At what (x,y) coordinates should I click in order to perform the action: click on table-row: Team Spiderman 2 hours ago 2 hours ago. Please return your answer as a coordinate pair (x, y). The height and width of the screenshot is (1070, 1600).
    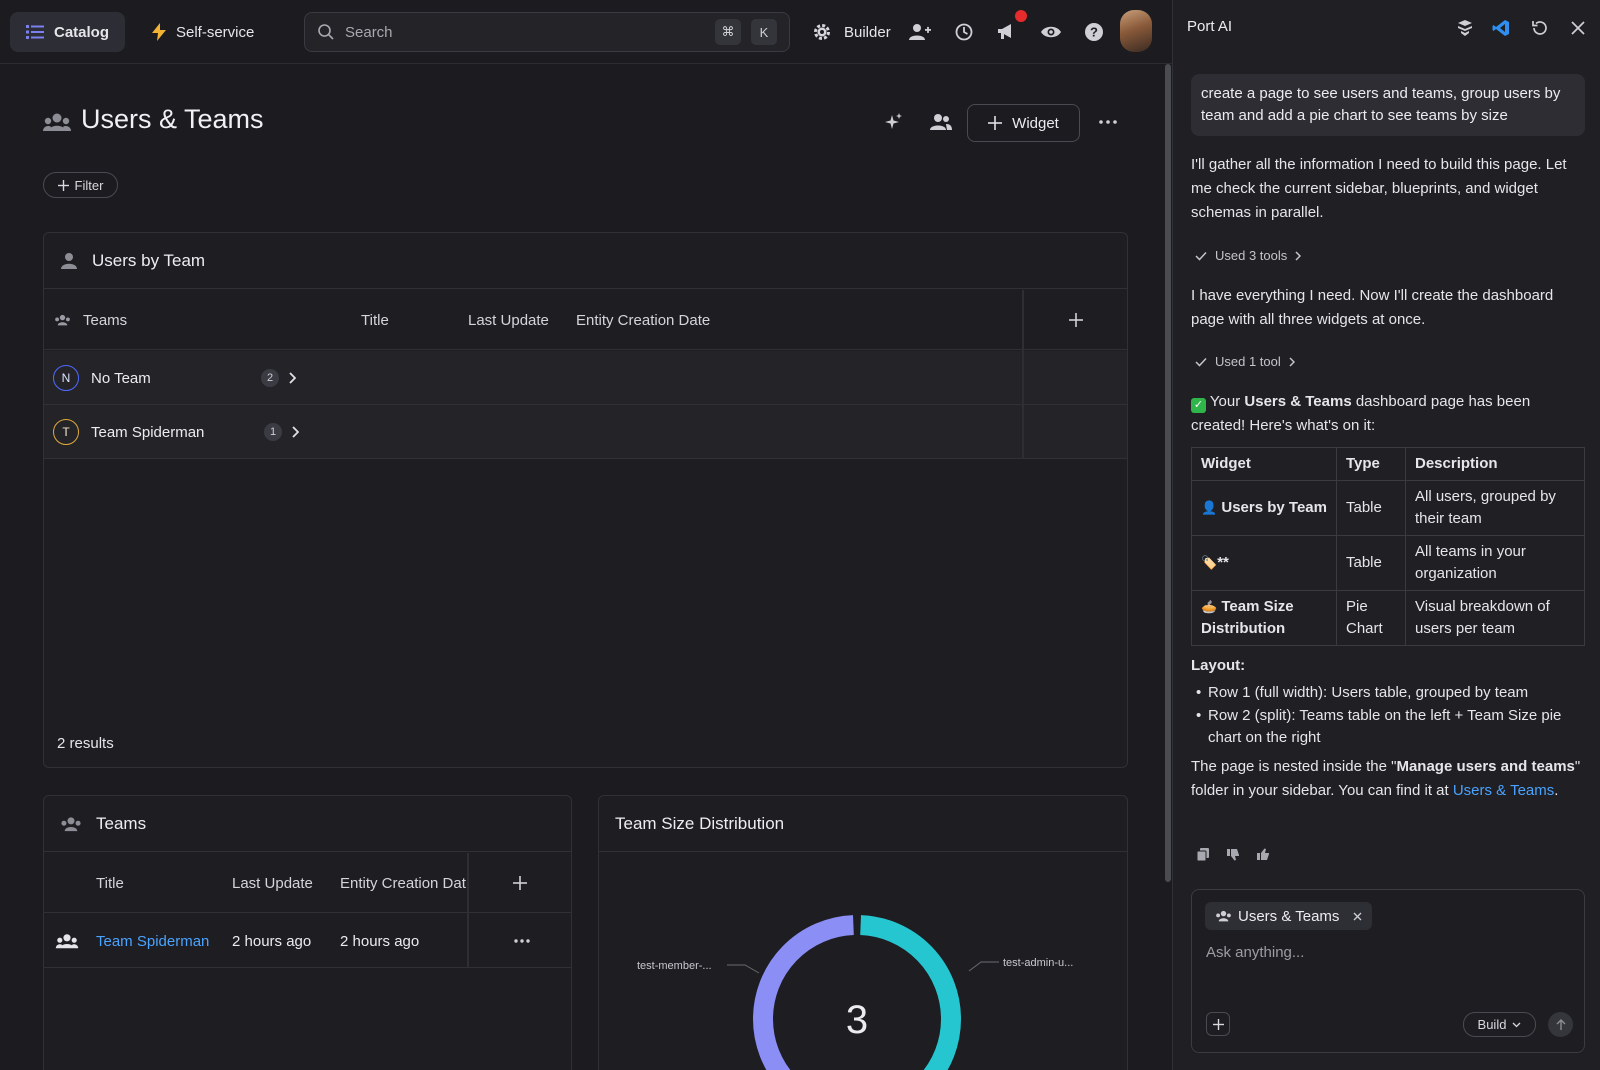
    Looking at the image, I should click on (307, 941).